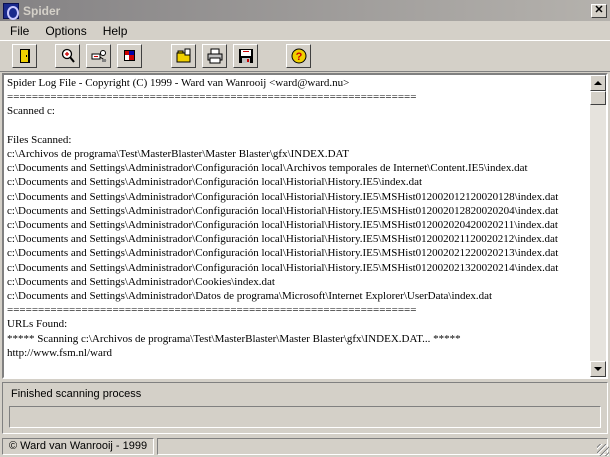  I want to click on help-icon: ?, so click(298, 56).